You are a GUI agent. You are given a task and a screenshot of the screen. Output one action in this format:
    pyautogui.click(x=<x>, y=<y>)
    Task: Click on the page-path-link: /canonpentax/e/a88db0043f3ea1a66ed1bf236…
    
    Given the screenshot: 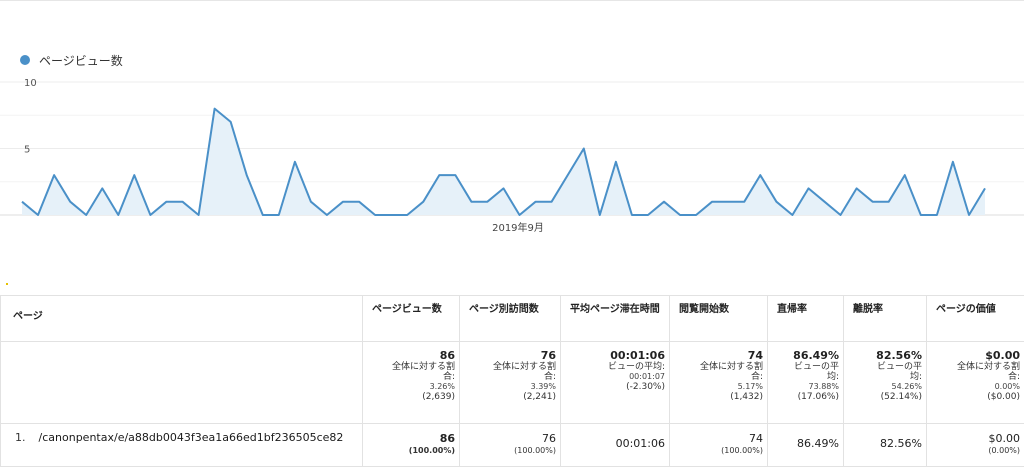 What is the action you would take?
    pyautogui.click(x=200, y=438)
    